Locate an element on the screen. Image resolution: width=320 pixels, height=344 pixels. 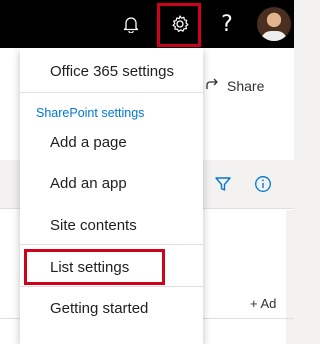
avatar-shirt is located at coordinates (274, 36).